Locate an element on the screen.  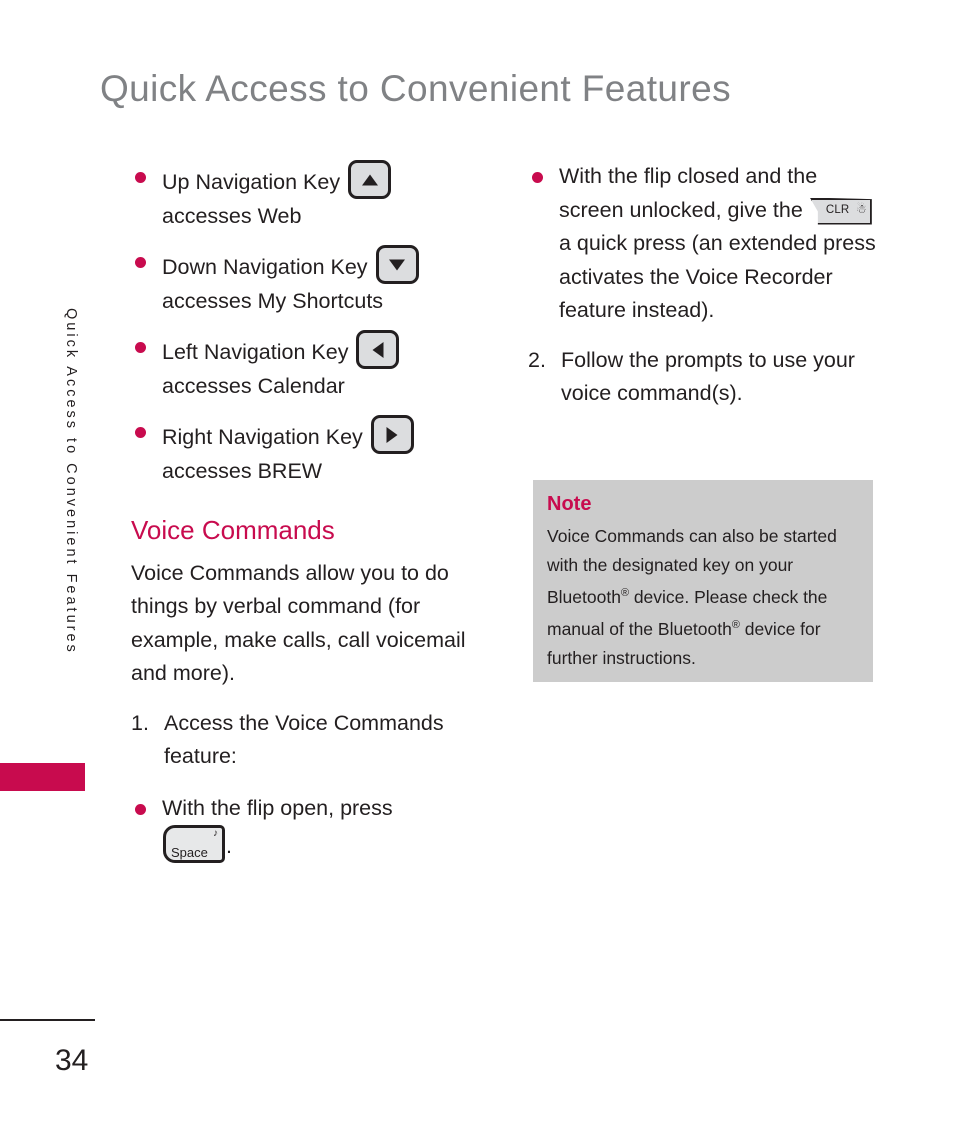
clr-key-label: CLR is located at coordinates (837, 209).